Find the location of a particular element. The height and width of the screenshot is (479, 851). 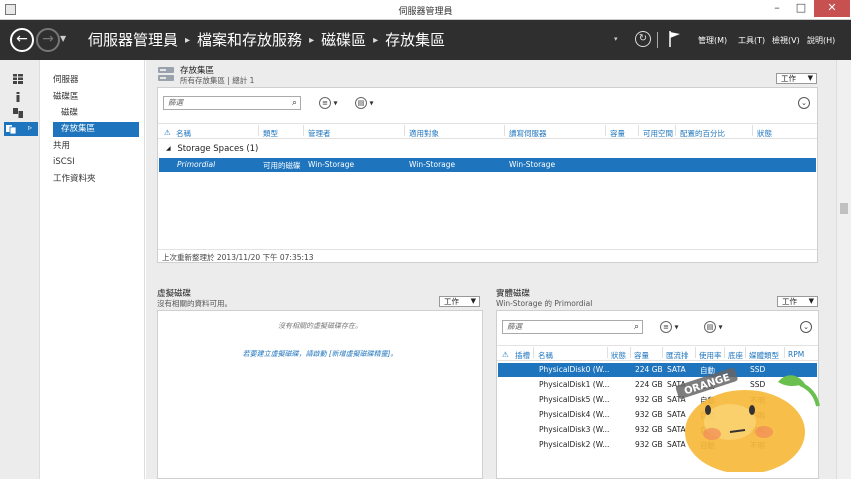

nav-item-servers: 伺服器 is located at coordinates (98, 80).